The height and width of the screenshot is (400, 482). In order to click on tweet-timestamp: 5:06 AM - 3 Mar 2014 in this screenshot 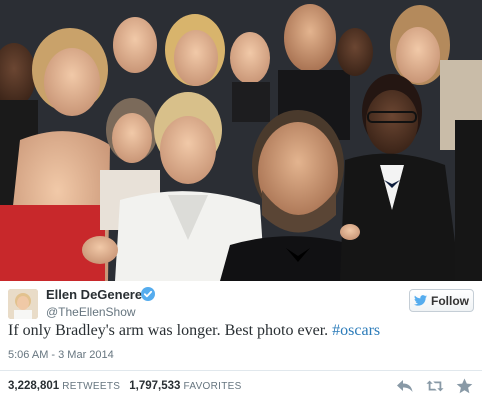, I will do `click(61, 355)`.